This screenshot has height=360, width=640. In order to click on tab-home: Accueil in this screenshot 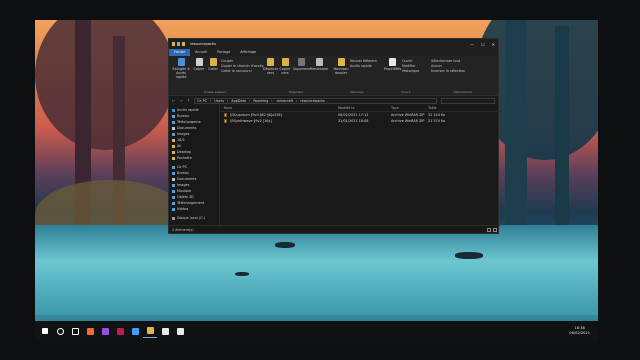, I will do `click(201, 52)`.